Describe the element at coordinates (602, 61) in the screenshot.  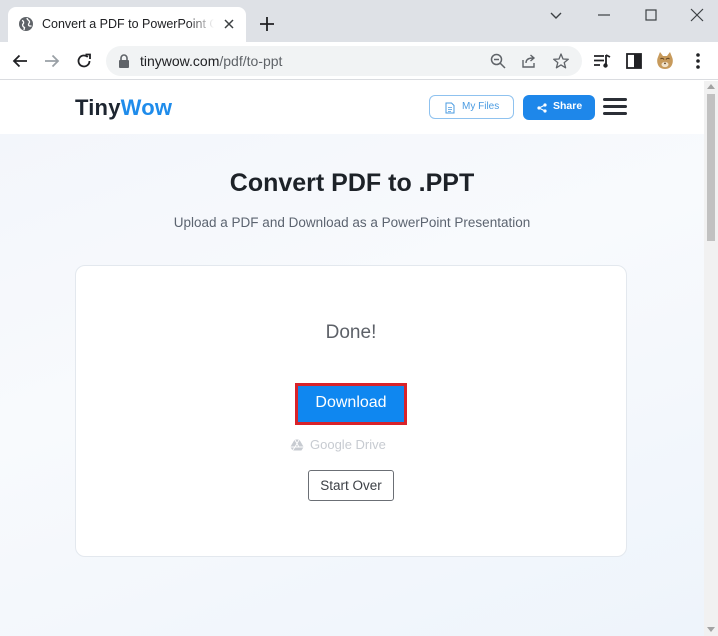
I see `reading-list-icon` at that location.